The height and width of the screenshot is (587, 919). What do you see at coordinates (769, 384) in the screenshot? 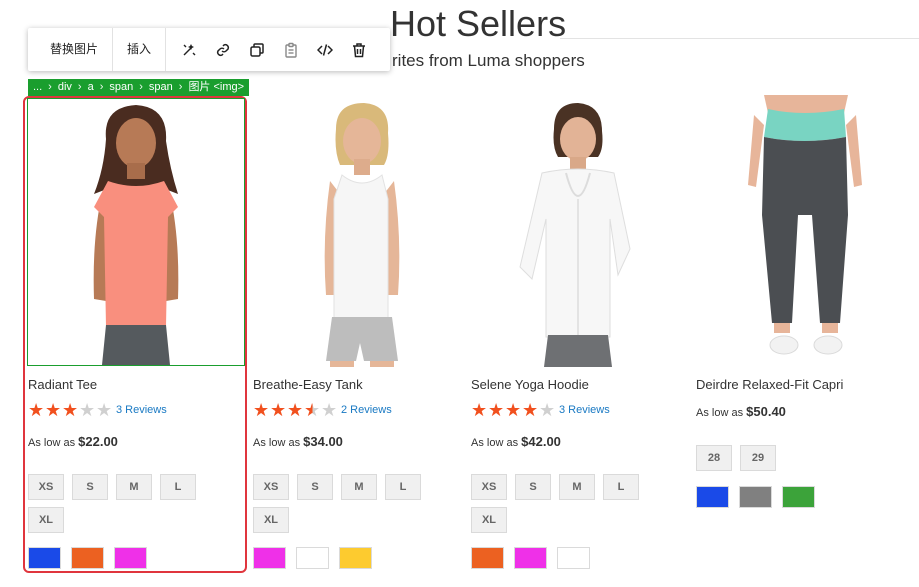
I see `product-name: Deirdre Relaxed-Fit Capri` at bounding box center [769, 384].